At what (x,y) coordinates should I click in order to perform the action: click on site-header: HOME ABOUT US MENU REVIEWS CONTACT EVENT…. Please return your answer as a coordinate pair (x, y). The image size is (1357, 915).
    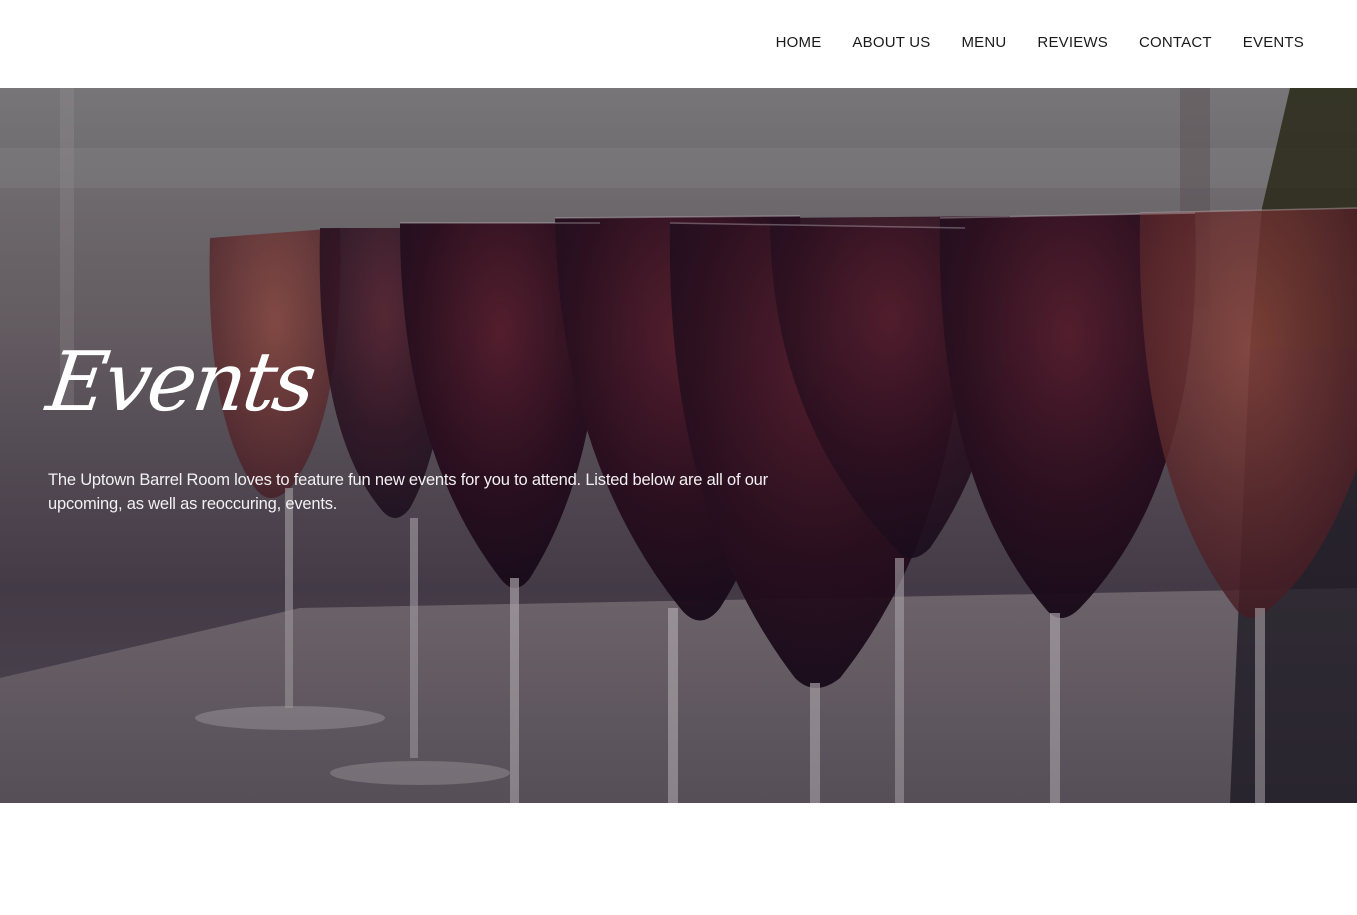
    Looking at the image, I should click on (678, 44).